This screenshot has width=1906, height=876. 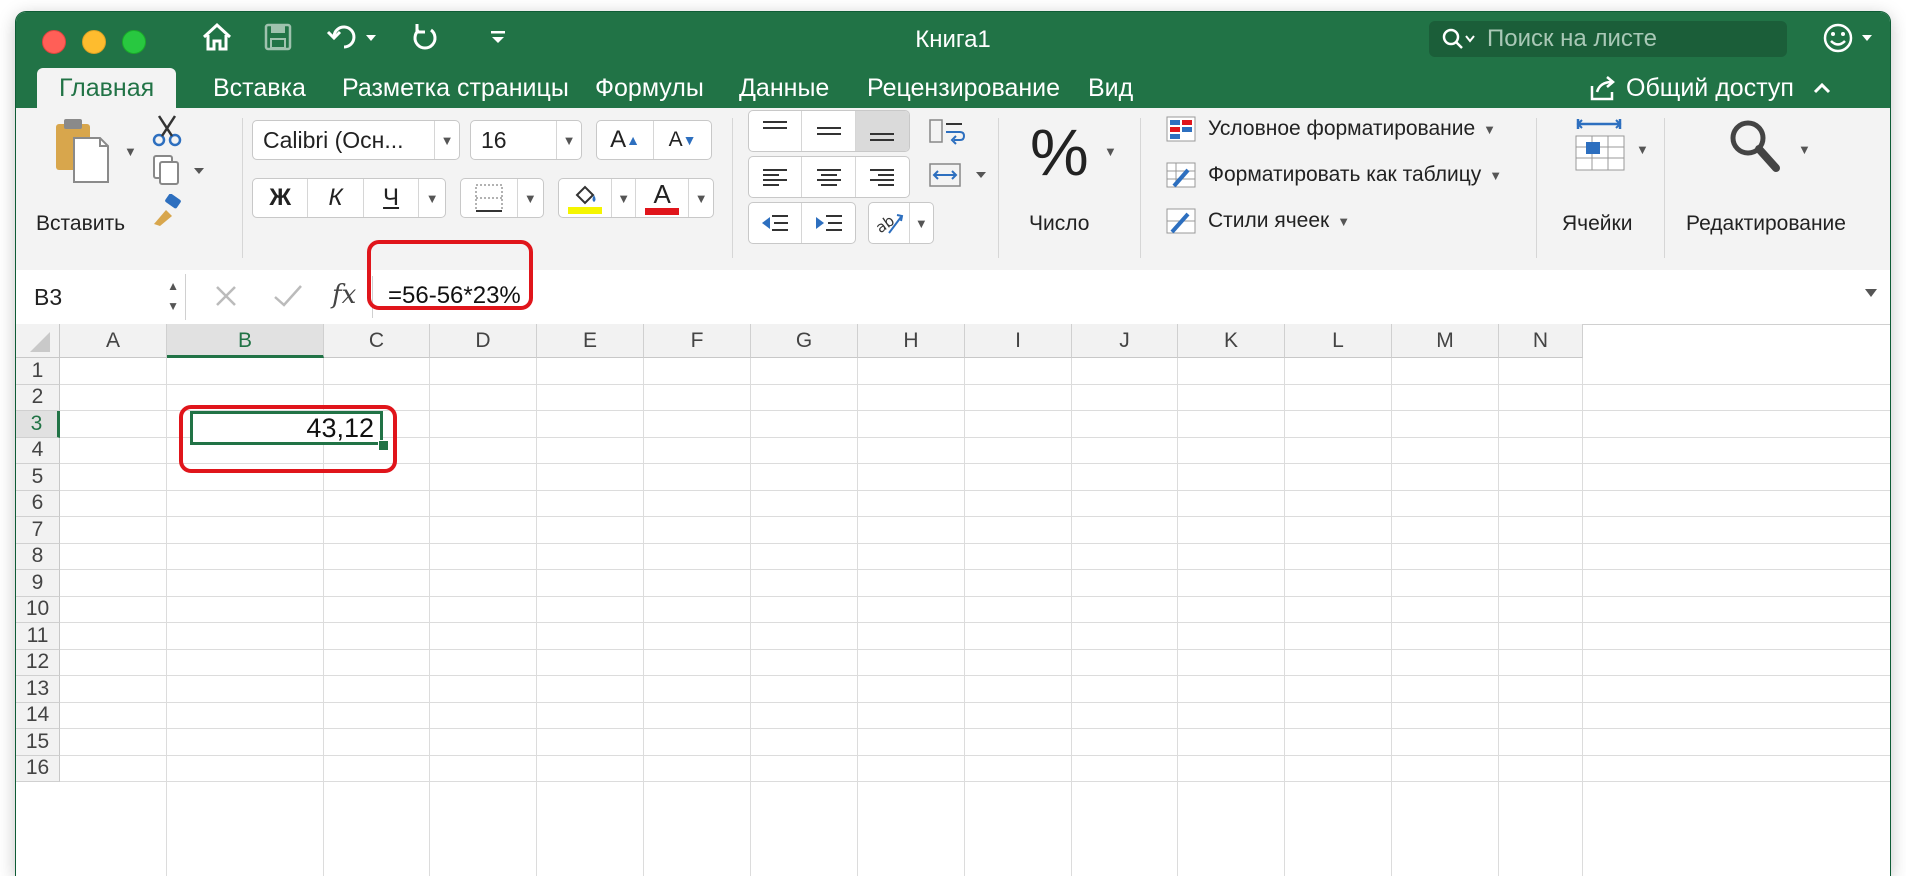 What do you see at coordinates (38, 636) in the screenshot?
I see `row-header-11: 11` at bounding box center [38, 636].